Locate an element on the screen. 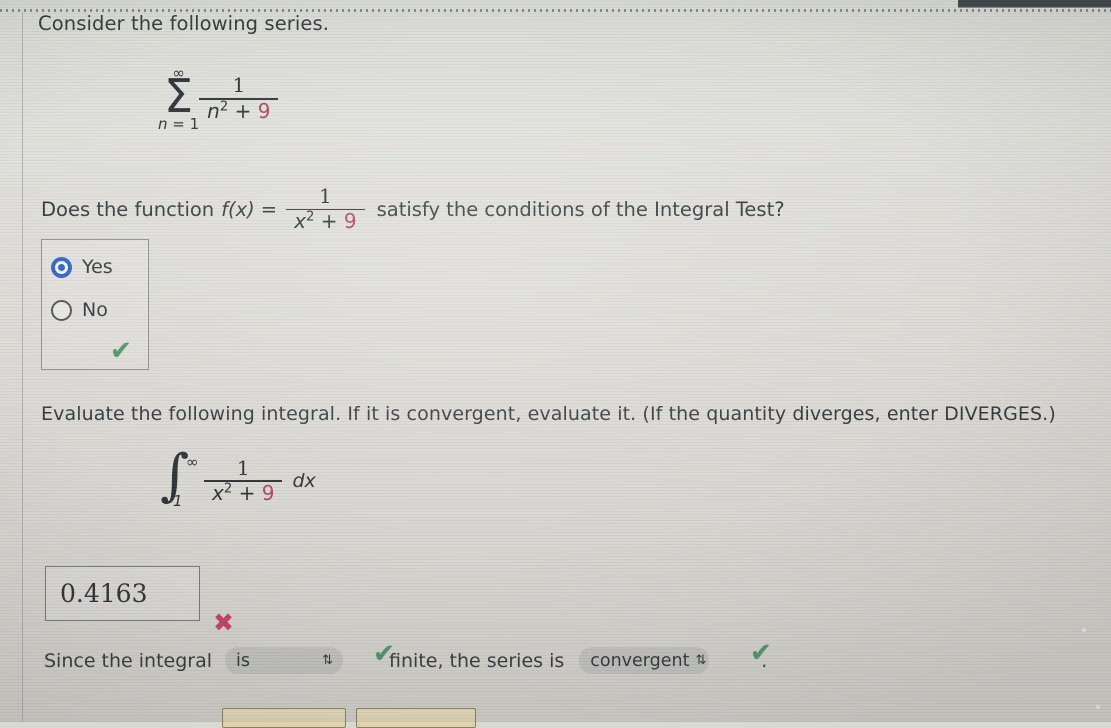 The width and height of the screenshot is (1111, 728). integrand-fraction: 1 x2 + 9 is located at coordinates (243, 480).